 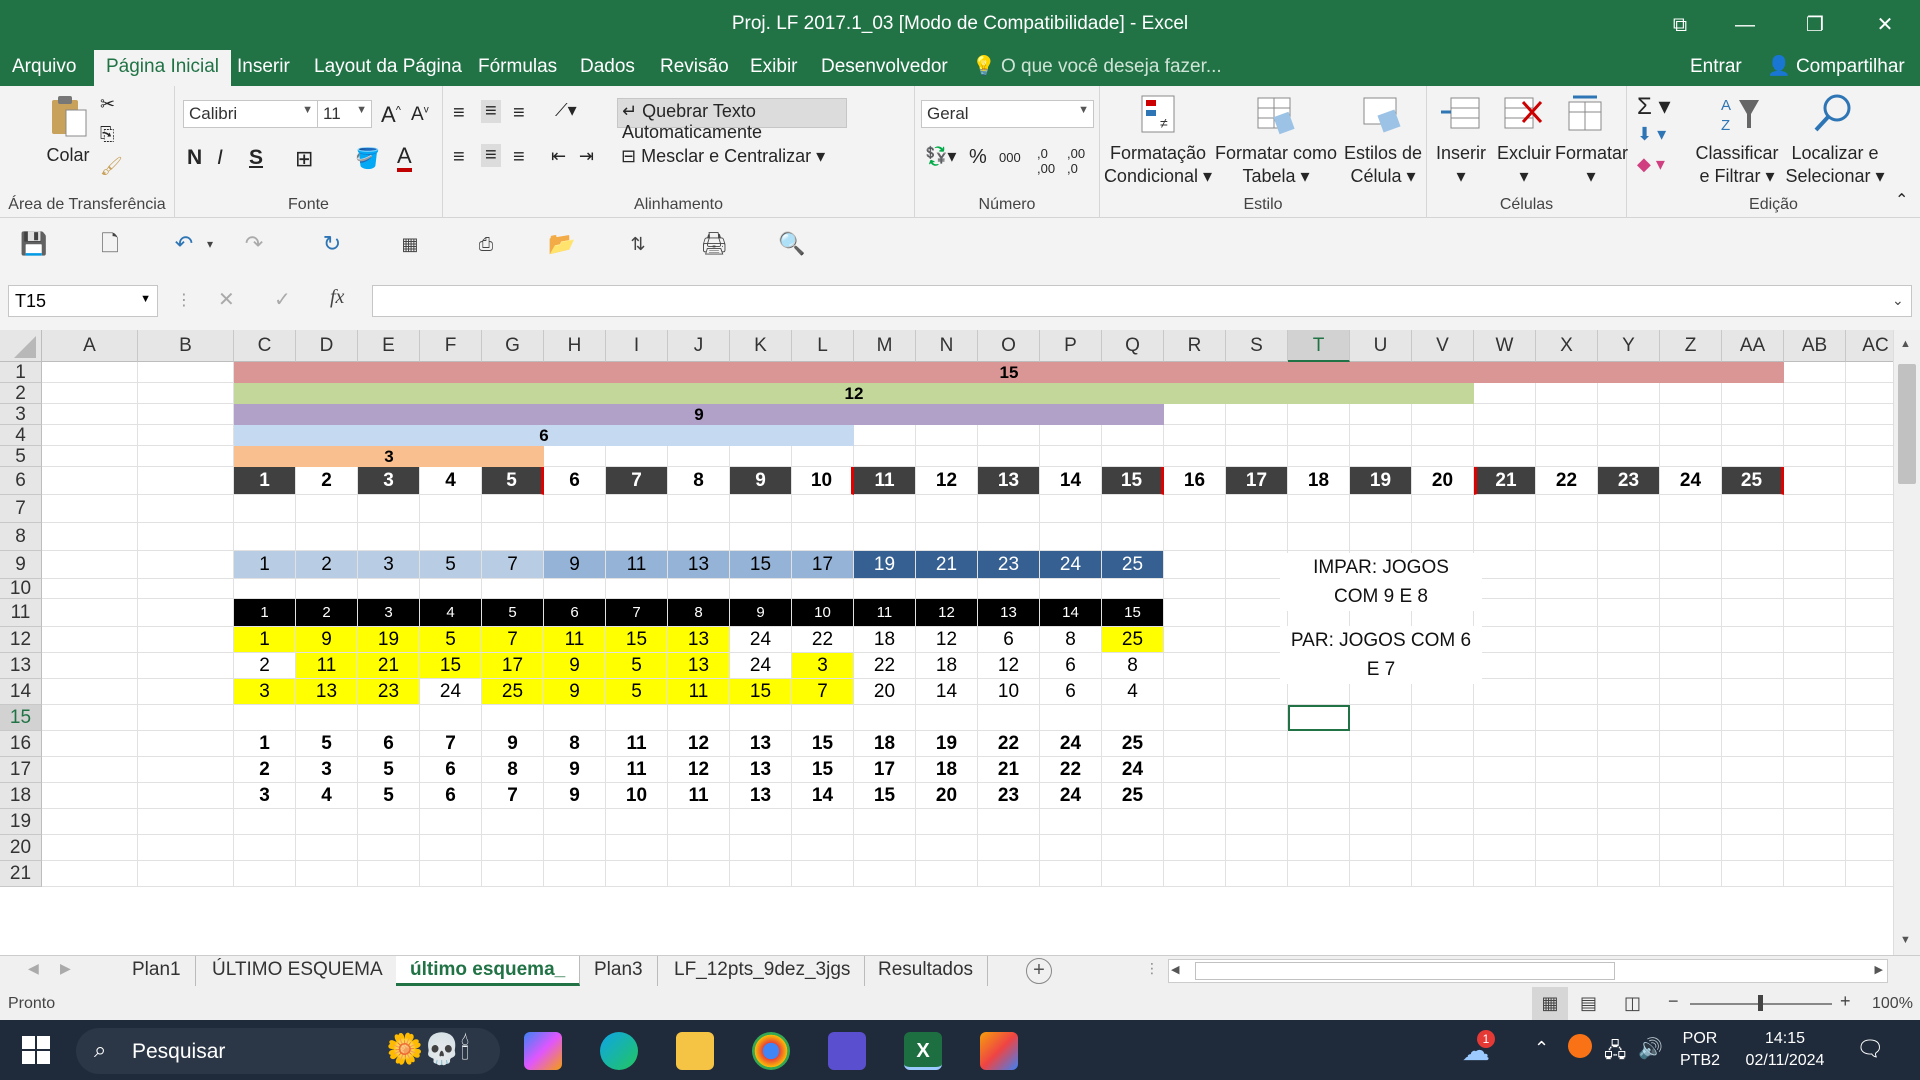 I want to click on column-header-i: I, so click(x=637, y=346).